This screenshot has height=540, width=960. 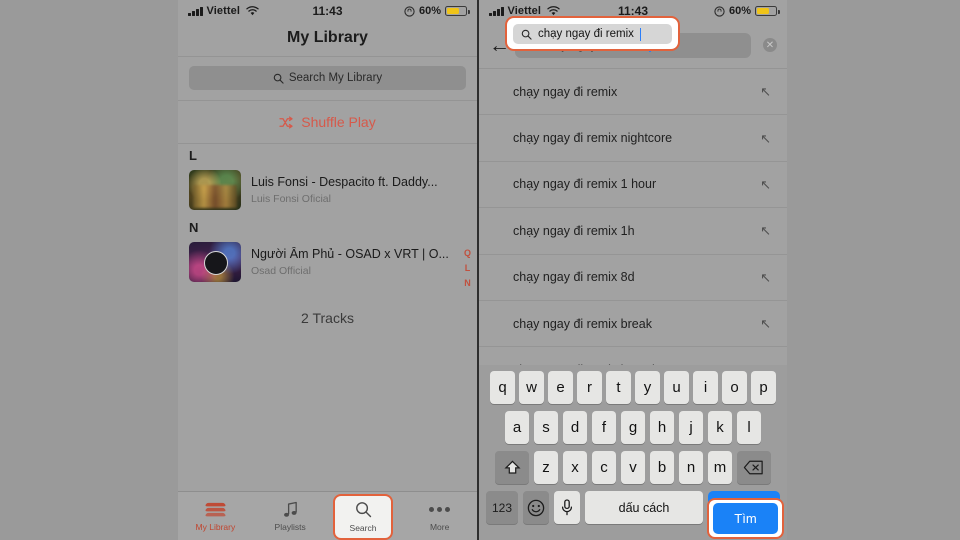 What do you see at coordinates (770, 45) in the screenshot?
I see `clear-circle-icon: ✕` at bounding box center [770, 45].